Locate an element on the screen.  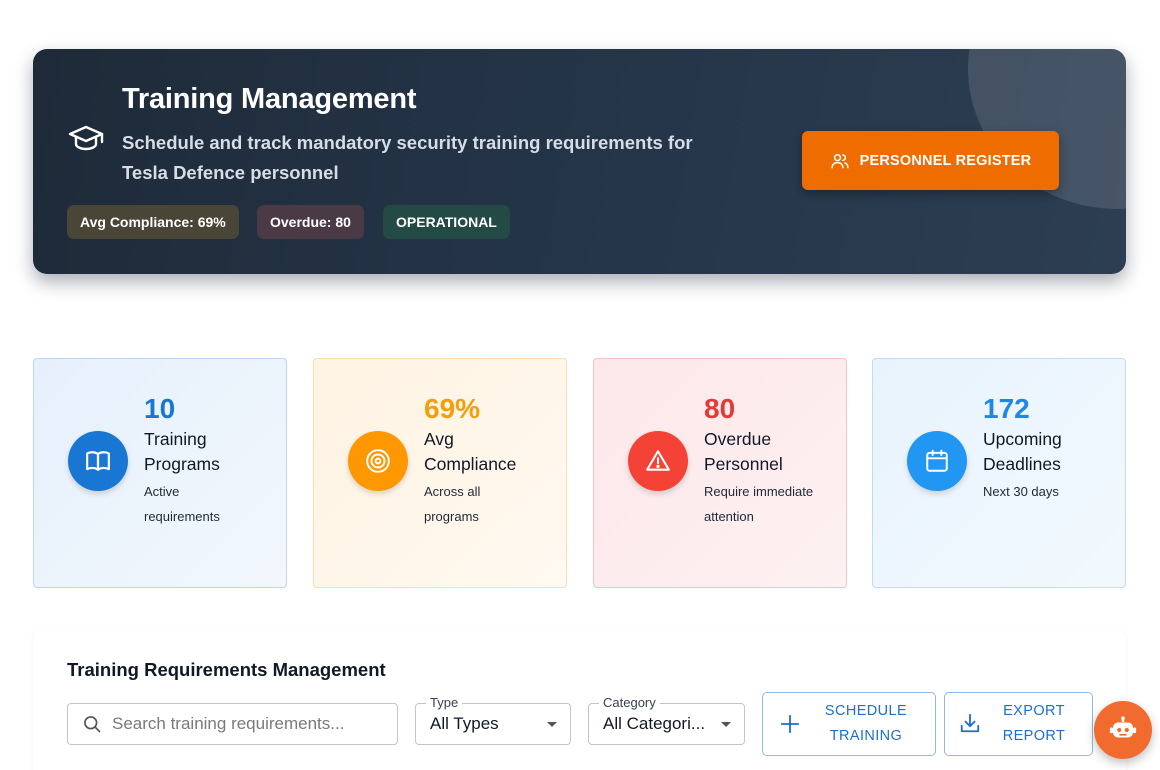
stat-label: Training Programs is located at coordinates (182, 451).